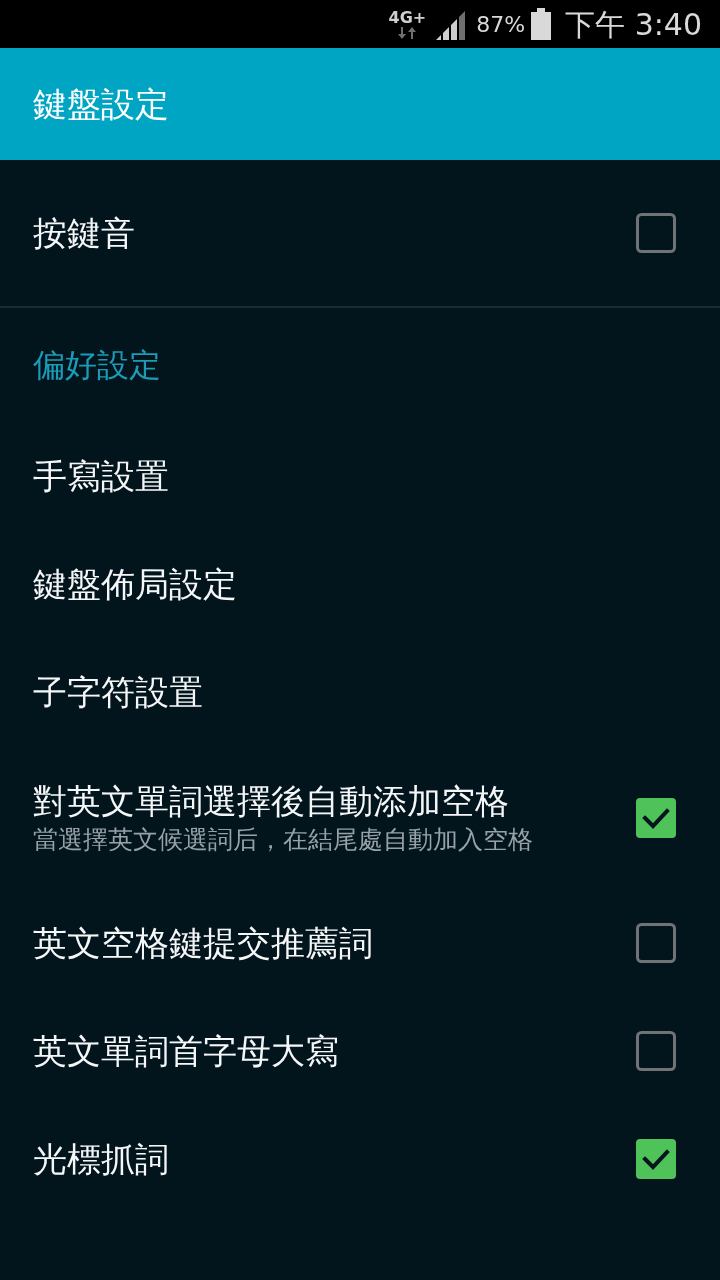 The height and width of the screenshot is (1280, 720). What do you see at coordinates (203, 943) in the screenshot?
I see `setting-title: 英文空格鍵提交推薦詞` at bounding box center [203, 943].